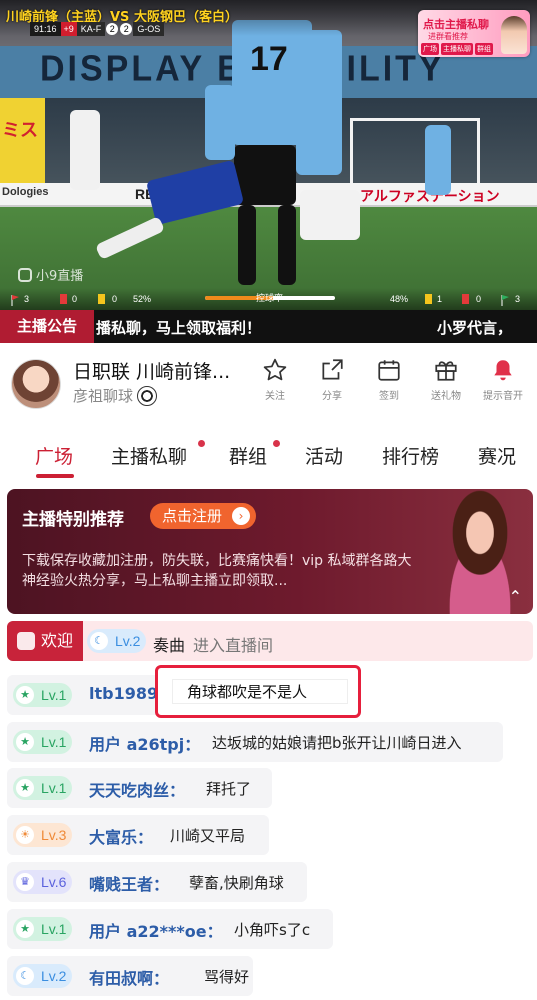  Describe the element at coordinates (410, 455) in the screenshot. I see `tab-rankings: 排行榜` at that location.